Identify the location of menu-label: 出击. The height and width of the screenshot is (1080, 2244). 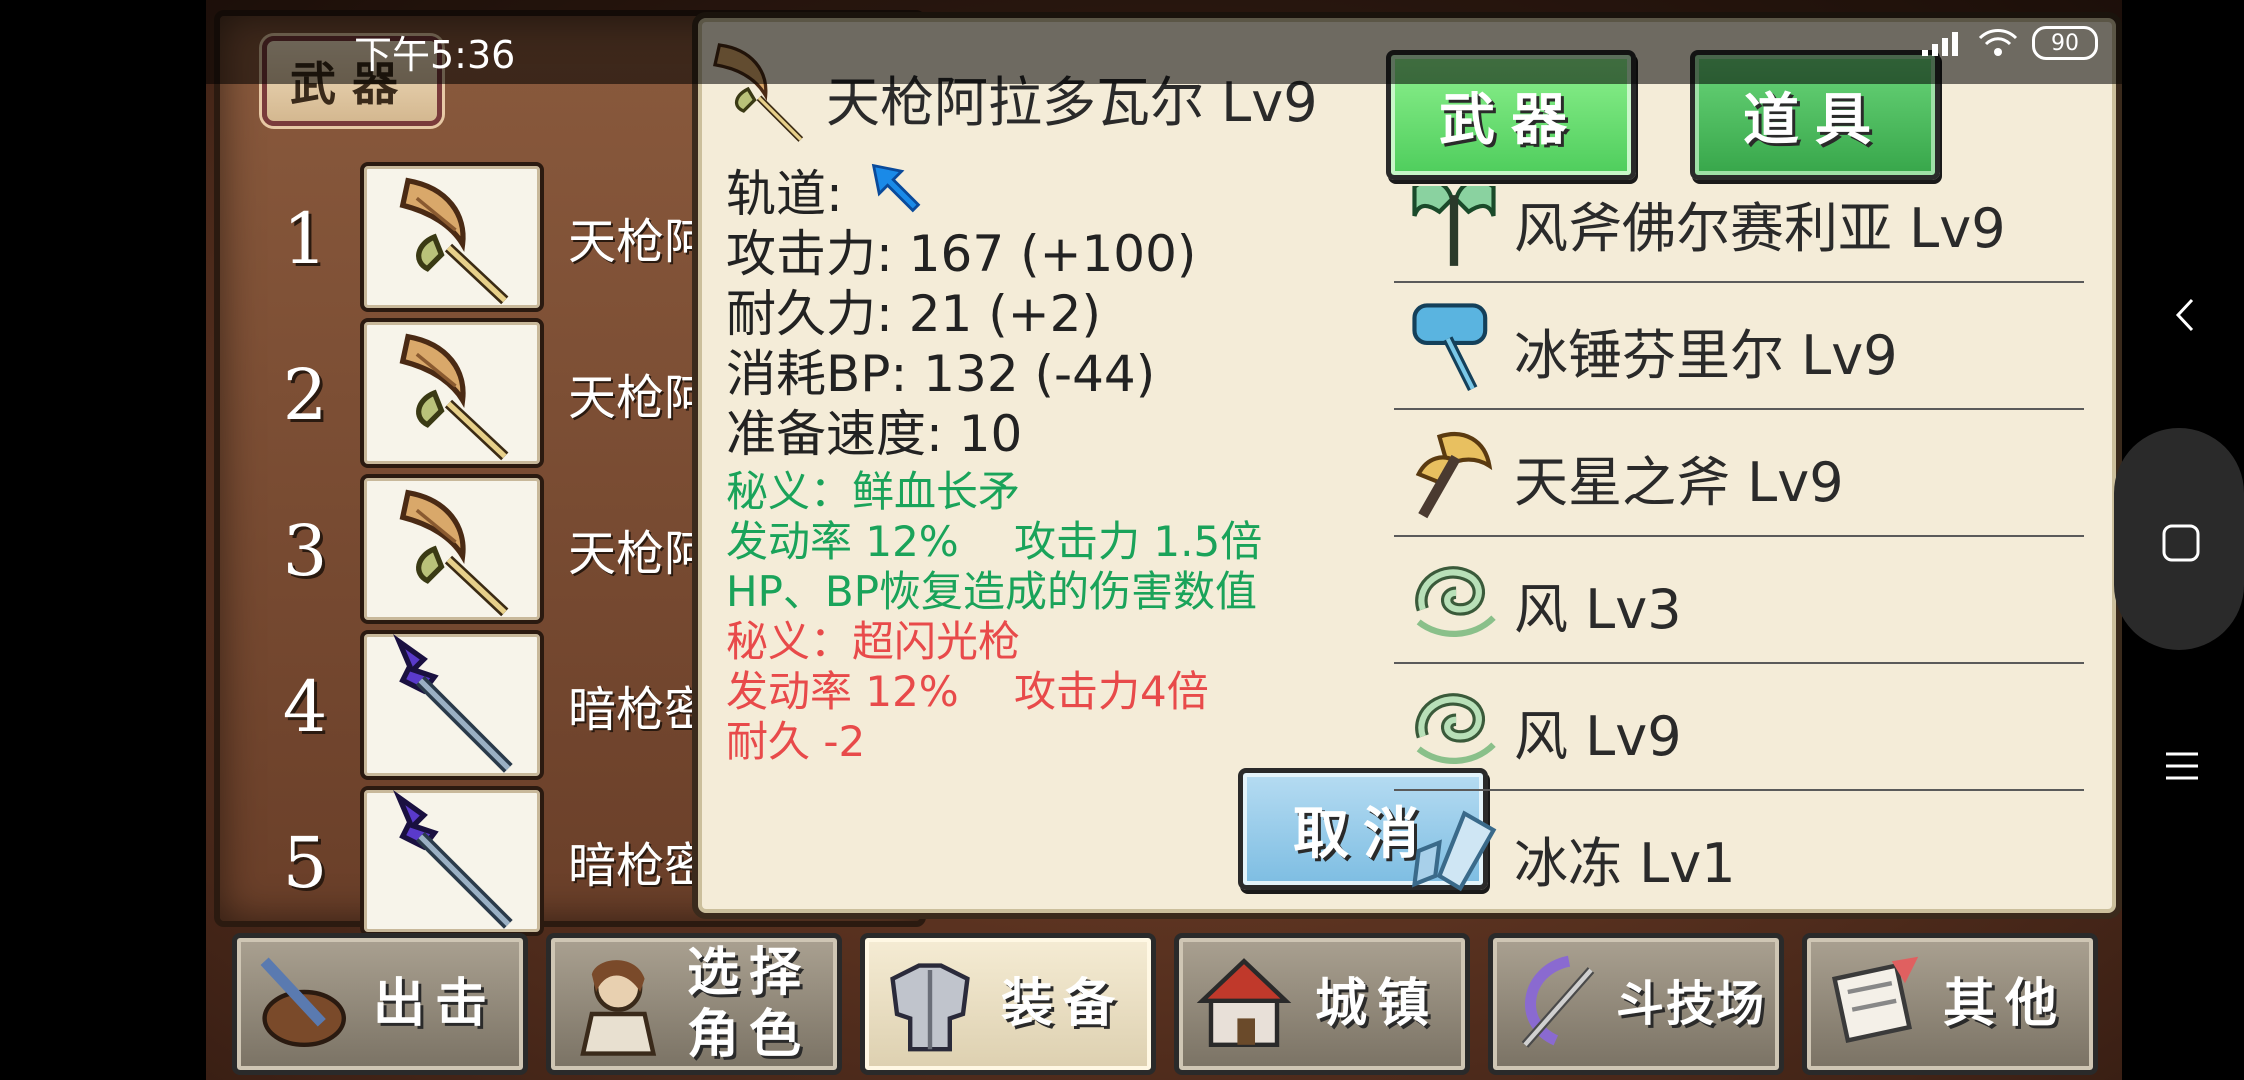
(434, 1004).